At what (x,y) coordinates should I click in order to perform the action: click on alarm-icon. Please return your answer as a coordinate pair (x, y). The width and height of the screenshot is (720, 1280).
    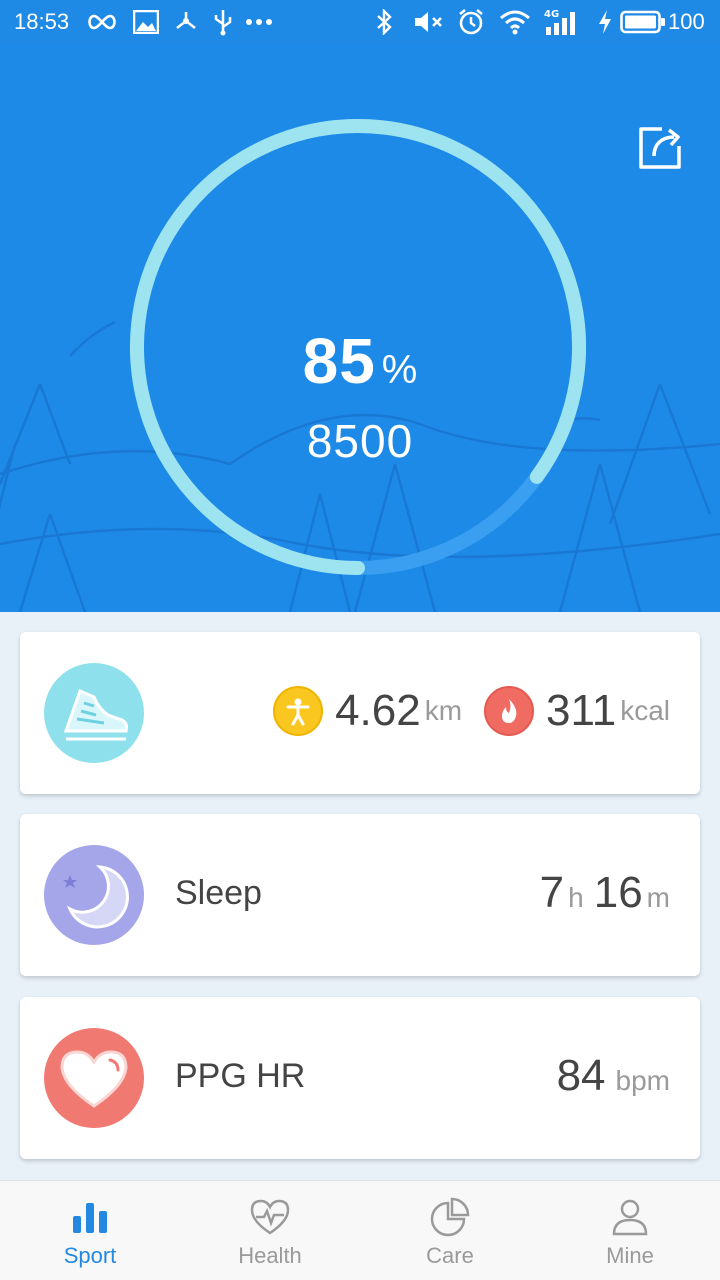
    Looking at the image, I should click on (471, 22).